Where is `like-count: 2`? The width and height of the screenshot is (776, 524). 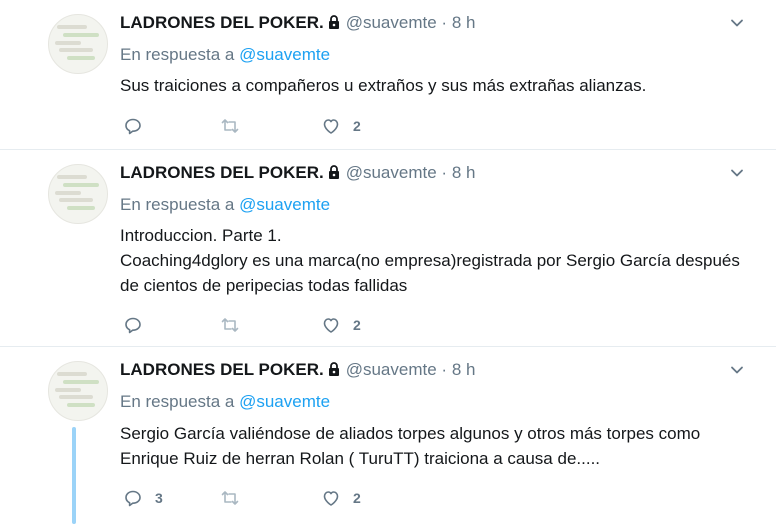
like-count: 2 is located at coordinates (357, 498).